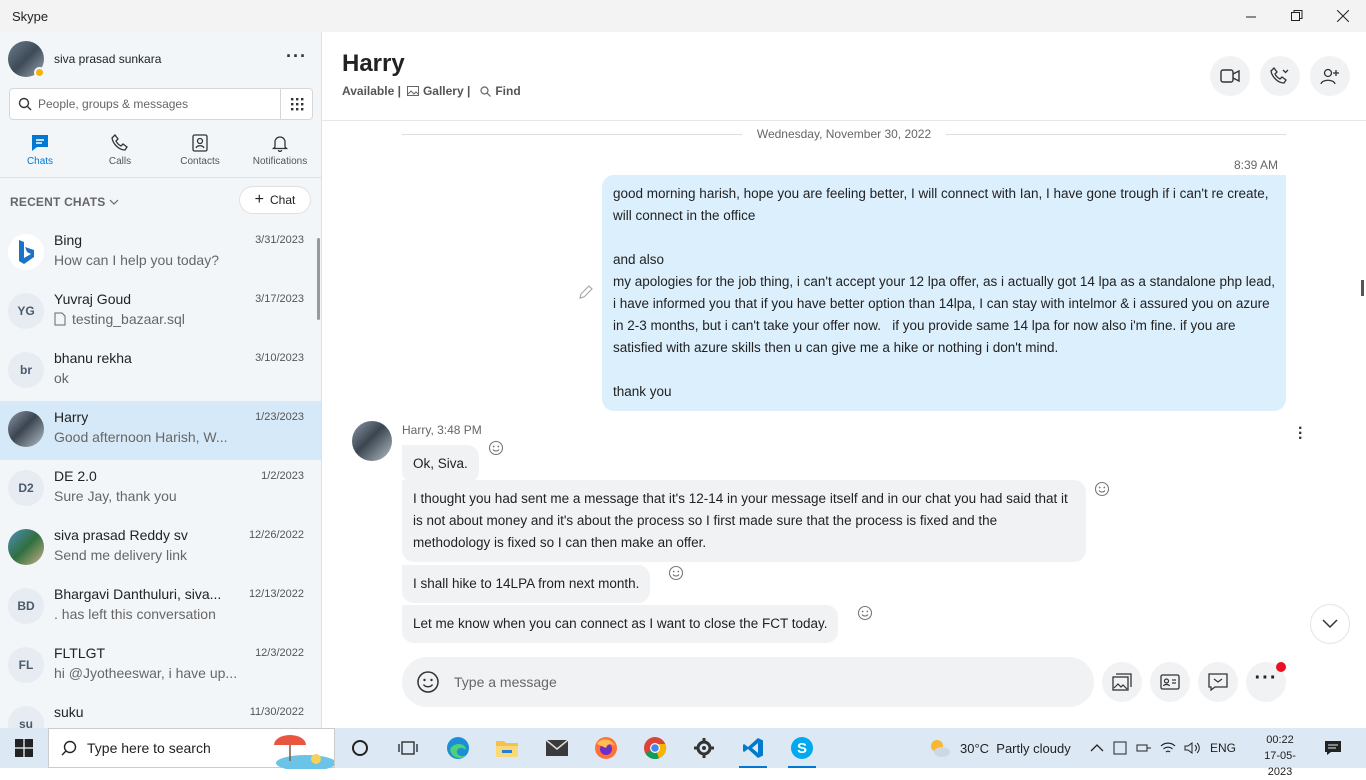 This screenshot has width=1366, height=780. What do you see at coordinates (440, 464) in the screenshot?
I see `incoming-message: Ok, Siva.` at bounding box center [440, 464].